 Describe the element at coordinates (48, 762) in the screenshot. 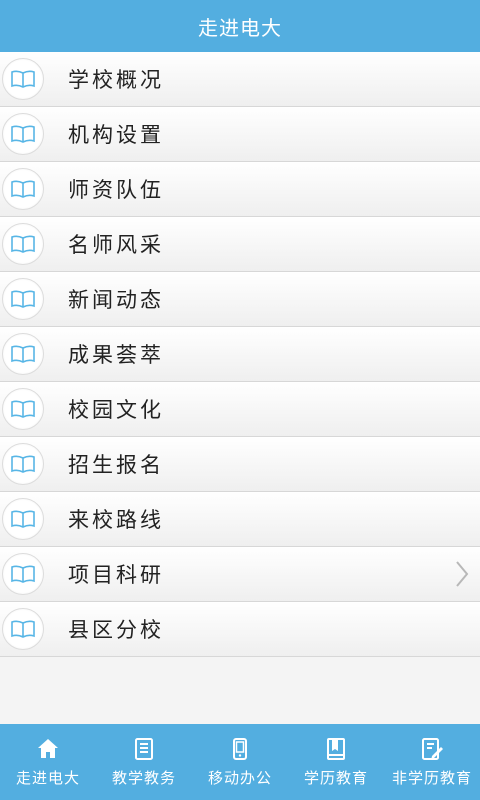

I see `tab-home: 走进电大` at that location.